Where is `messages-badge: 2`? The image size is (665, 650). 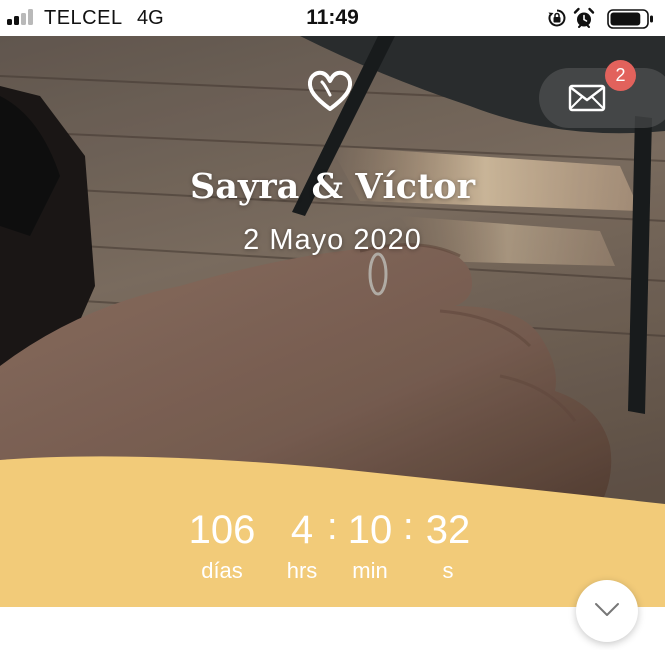 messages-badge: 2 is located at coordinates (620, 75).